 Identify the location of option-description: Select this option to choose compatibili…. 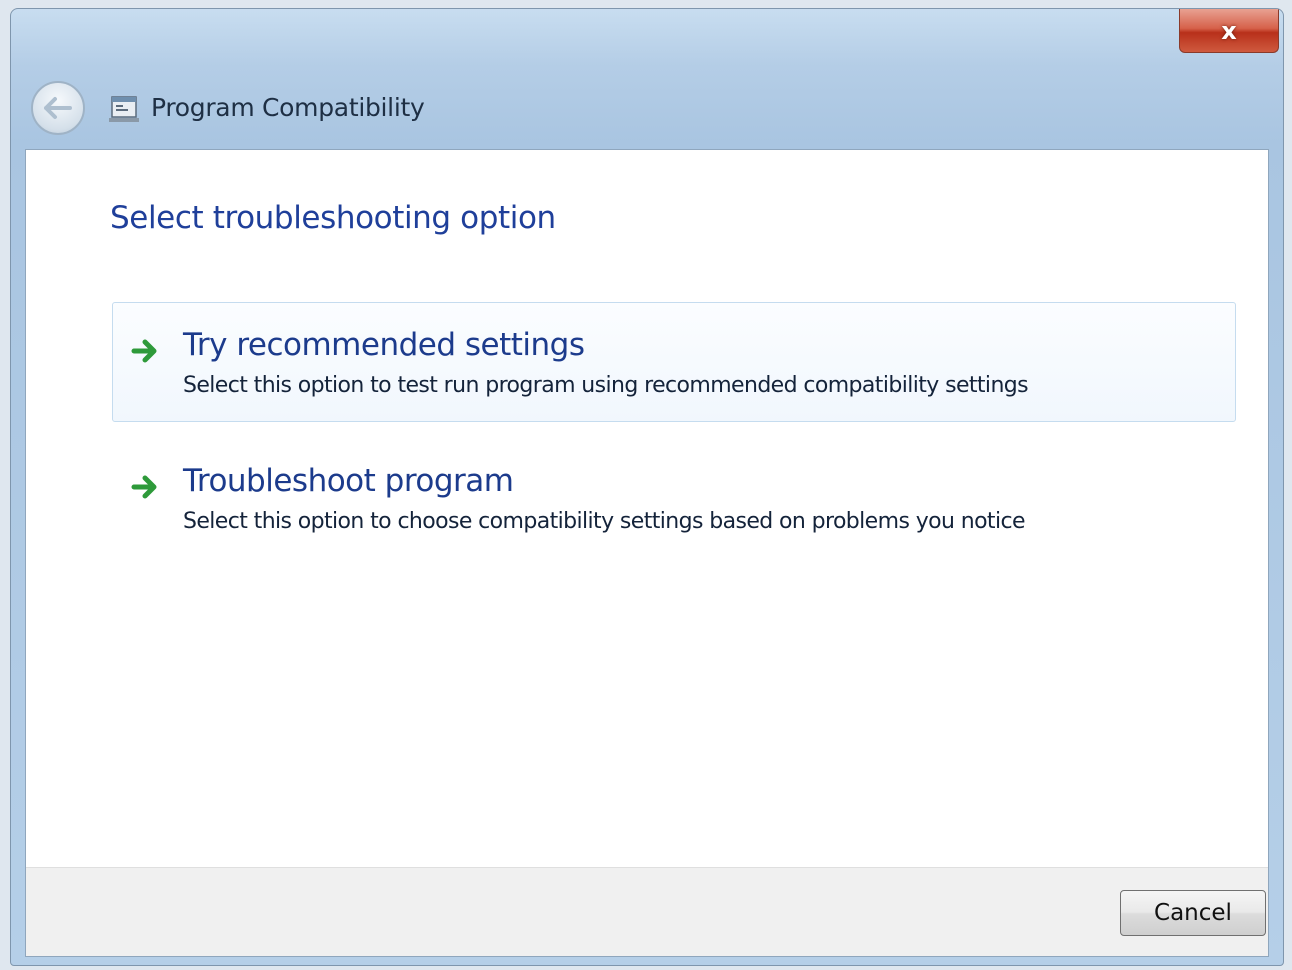
(604, 521).